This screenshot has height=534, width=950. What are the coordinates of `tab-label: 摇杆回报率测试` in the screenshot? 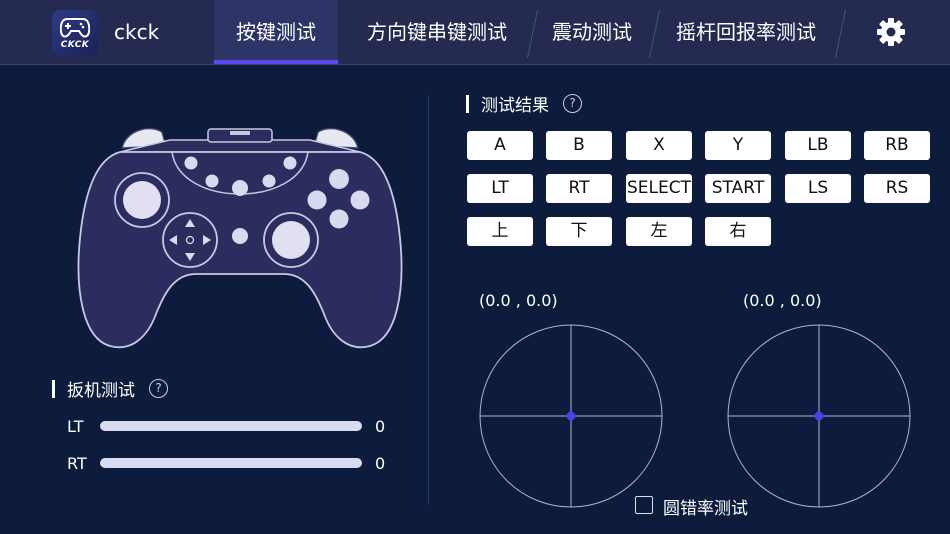 It's located at (746, 32).